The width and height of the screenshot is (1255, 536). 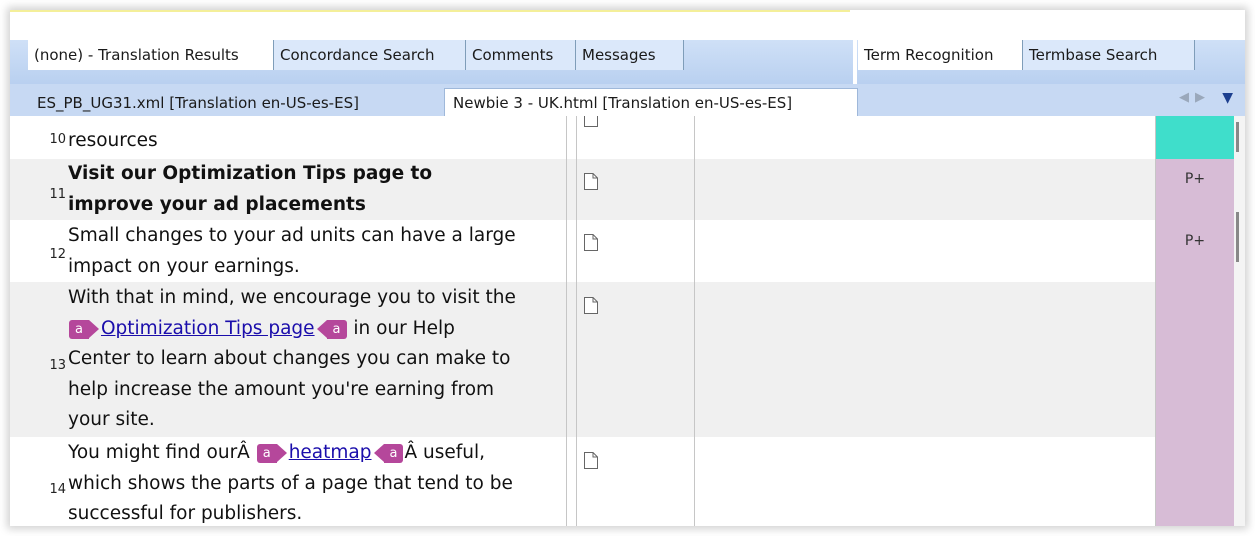 What do you see at coordinates (430, 11) in the screenshot?
I see `top-highlight-line` at bounding box center [430, 11].